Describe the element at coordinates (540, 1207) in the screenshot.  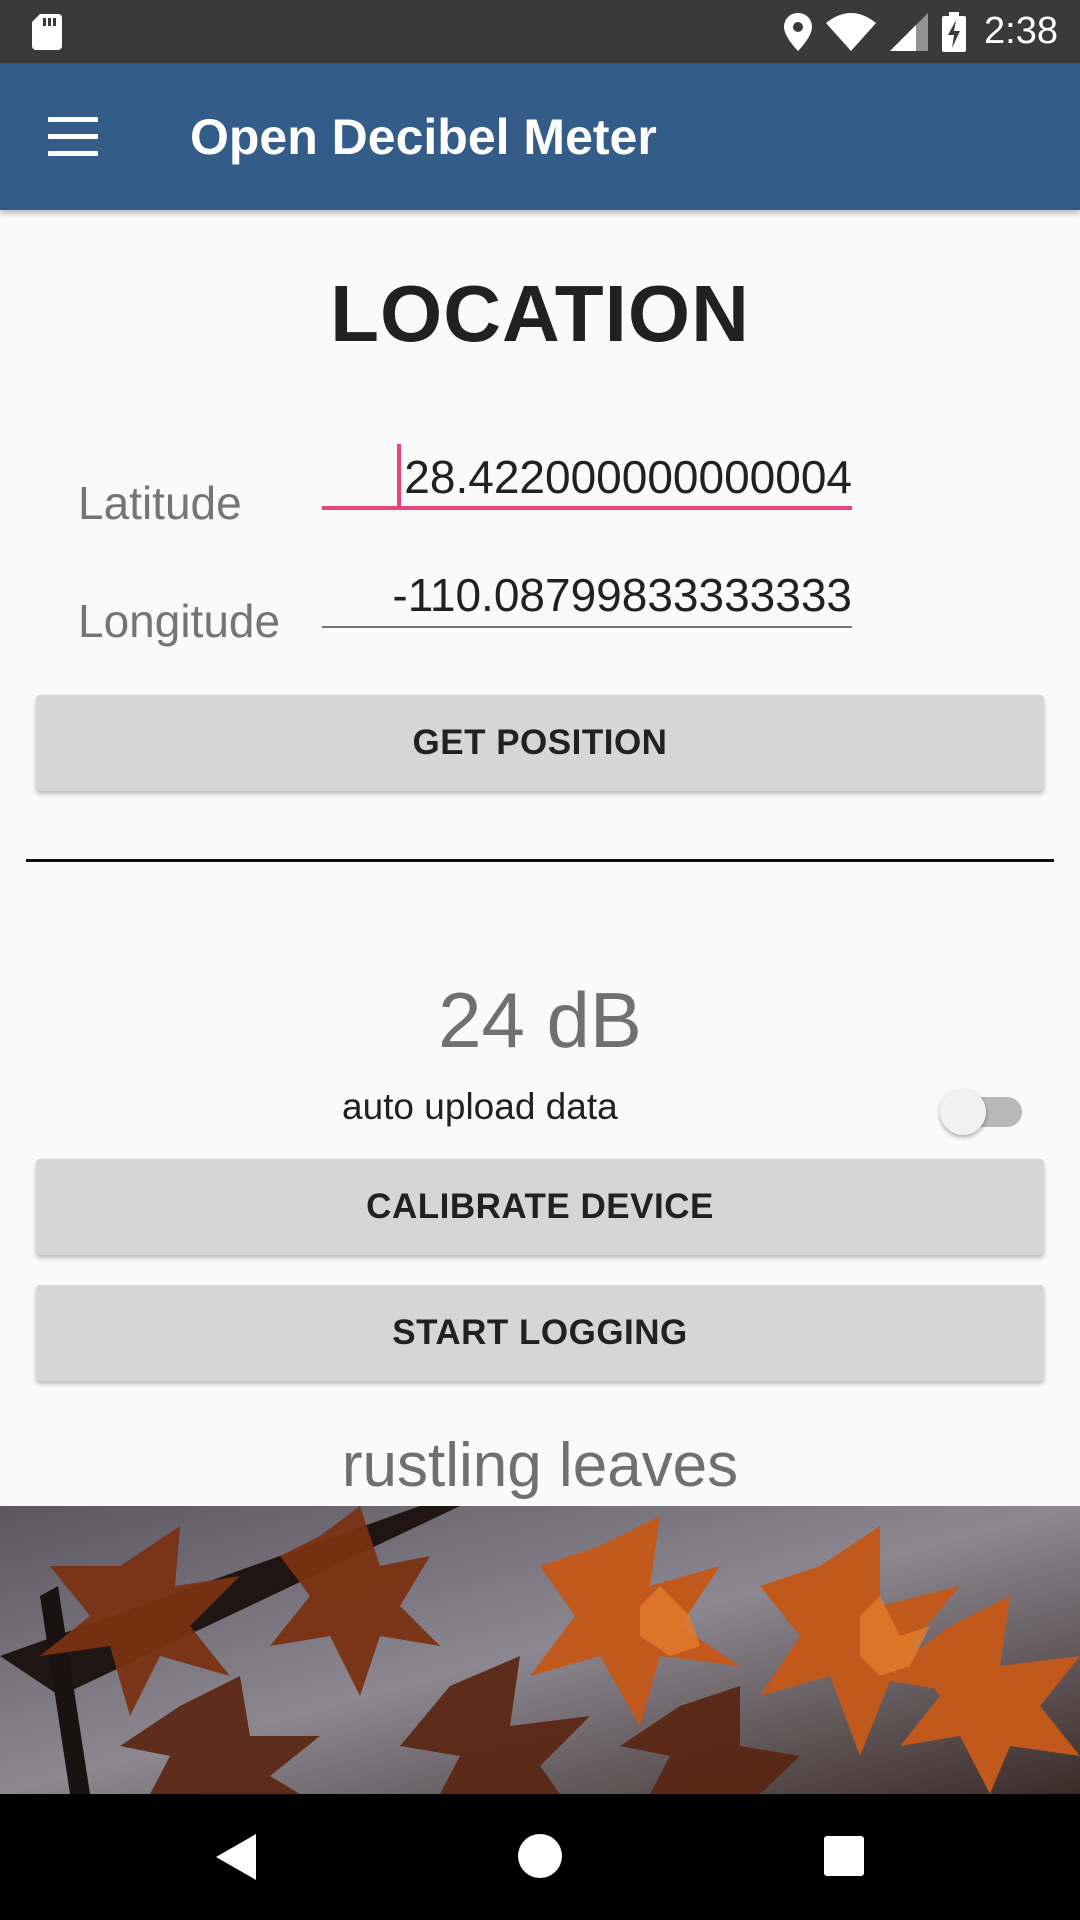
I see `calibrate-device-button: CALIBRATE DEVICE` at that location.